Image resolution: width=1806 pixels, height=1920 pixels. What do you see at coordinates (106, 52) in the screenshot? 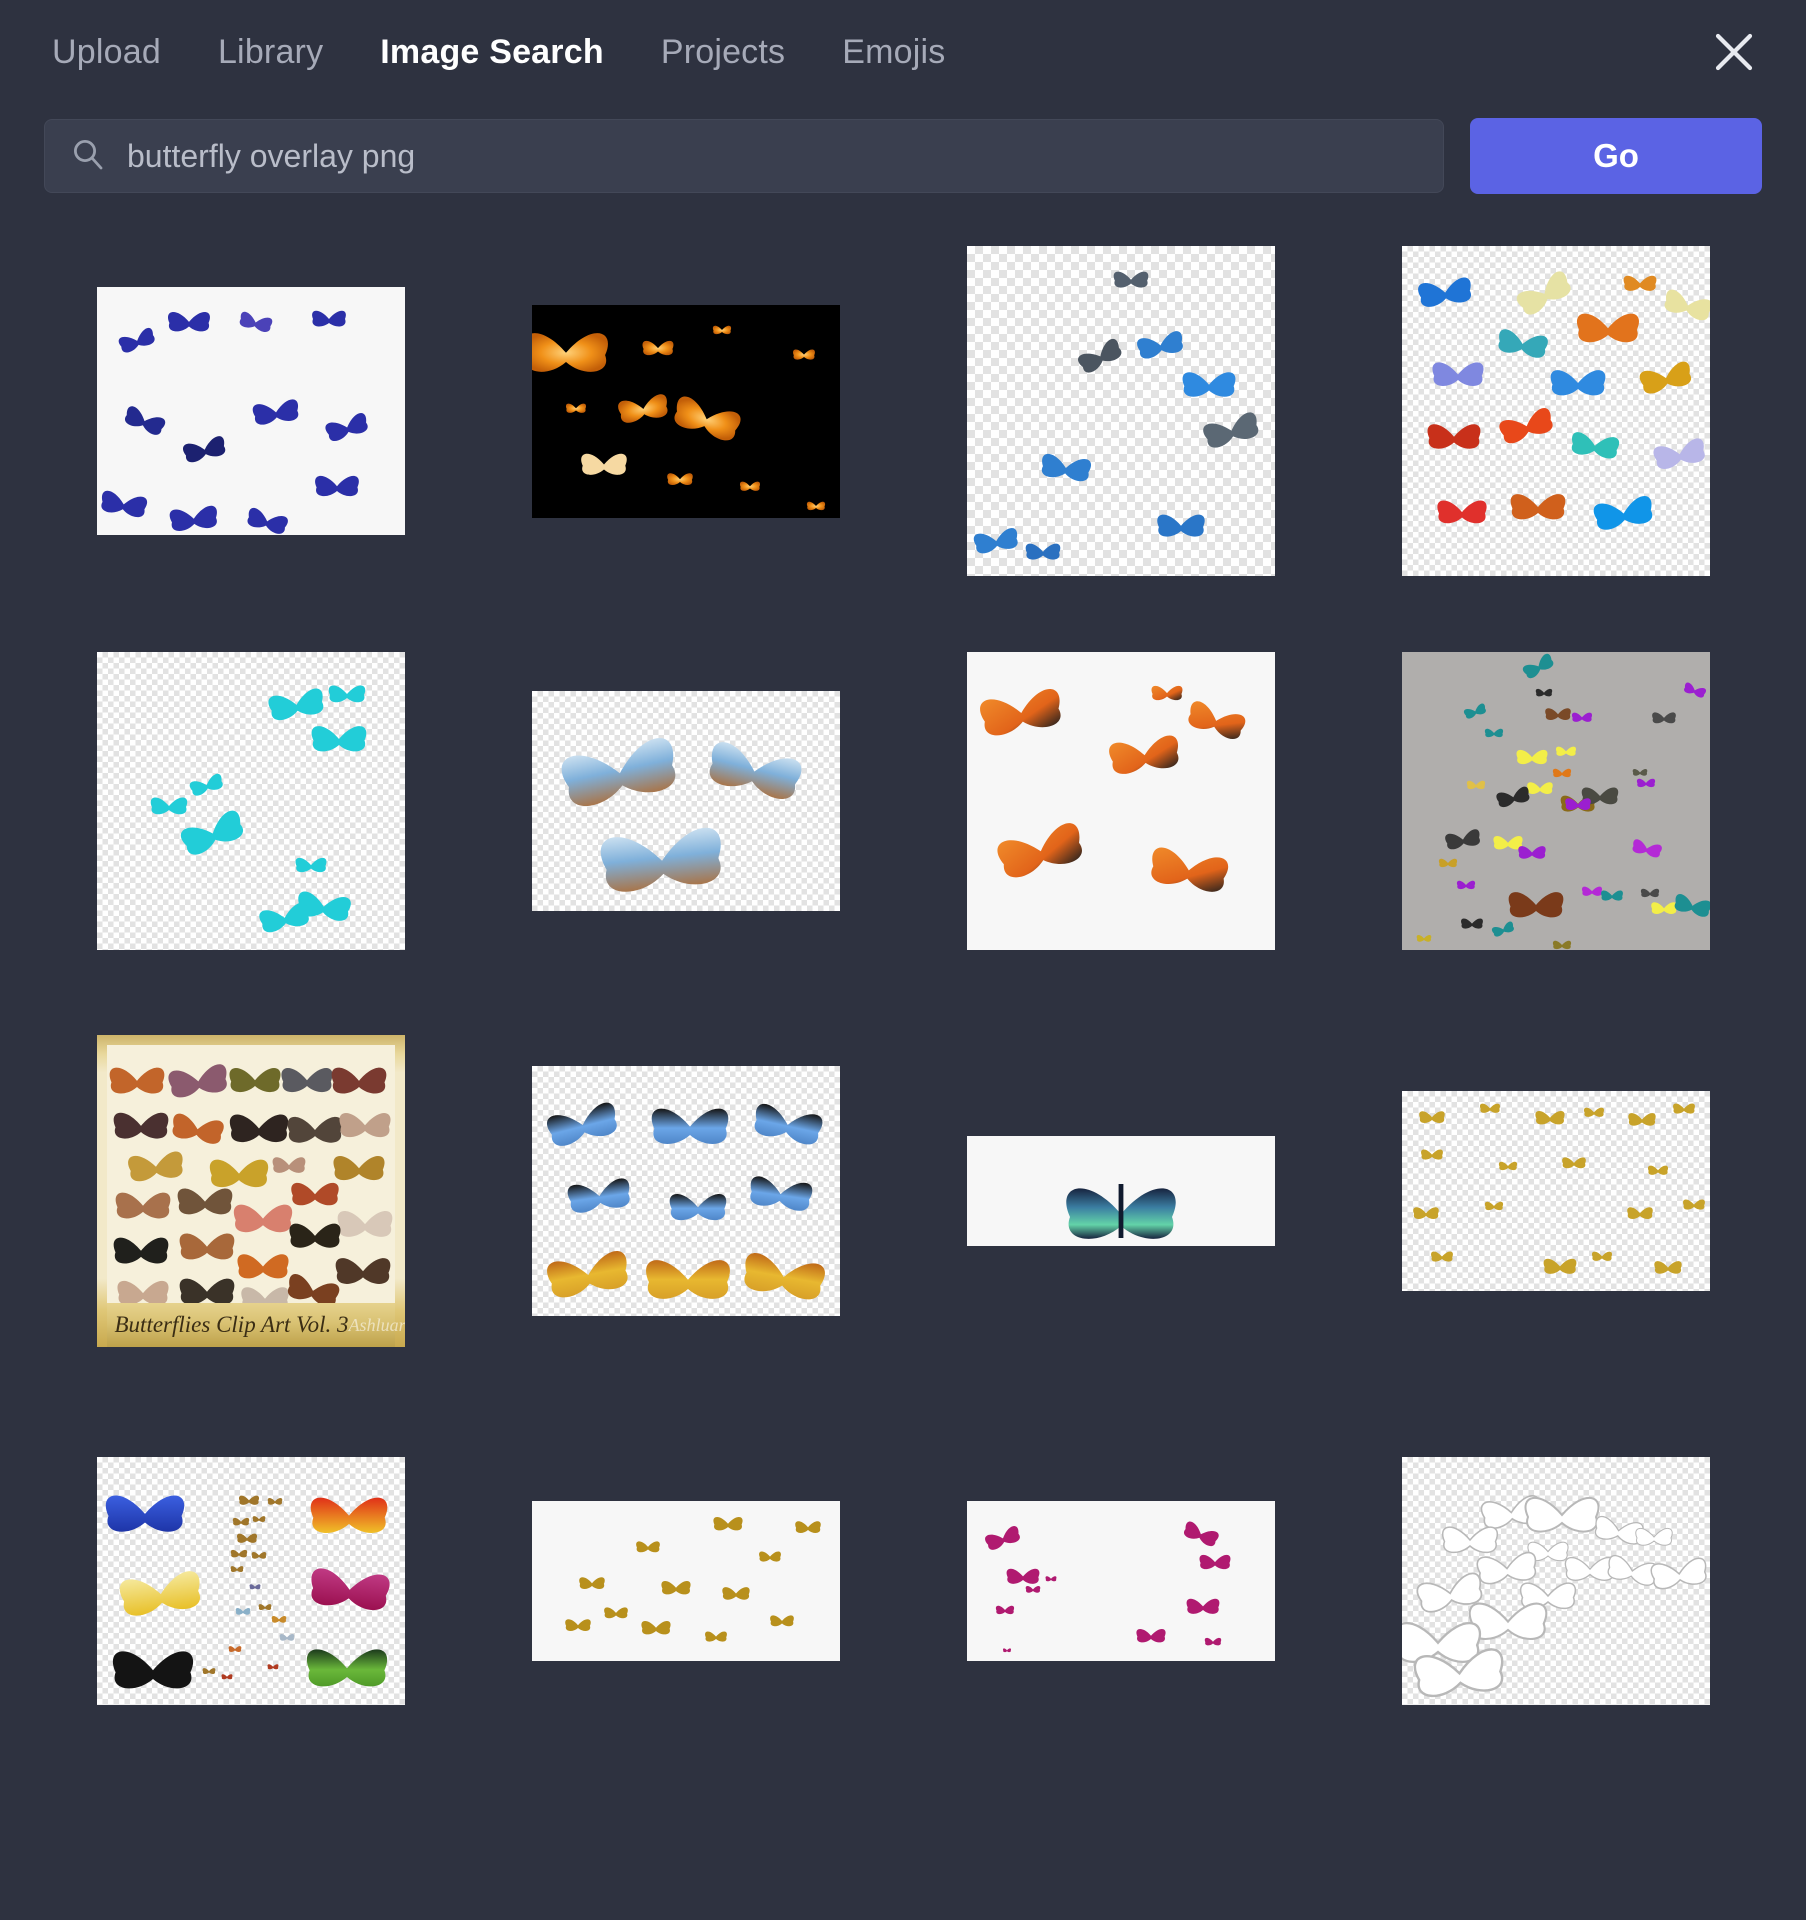
I see `tab-upload: Upload` at bounding box center [106, 52].